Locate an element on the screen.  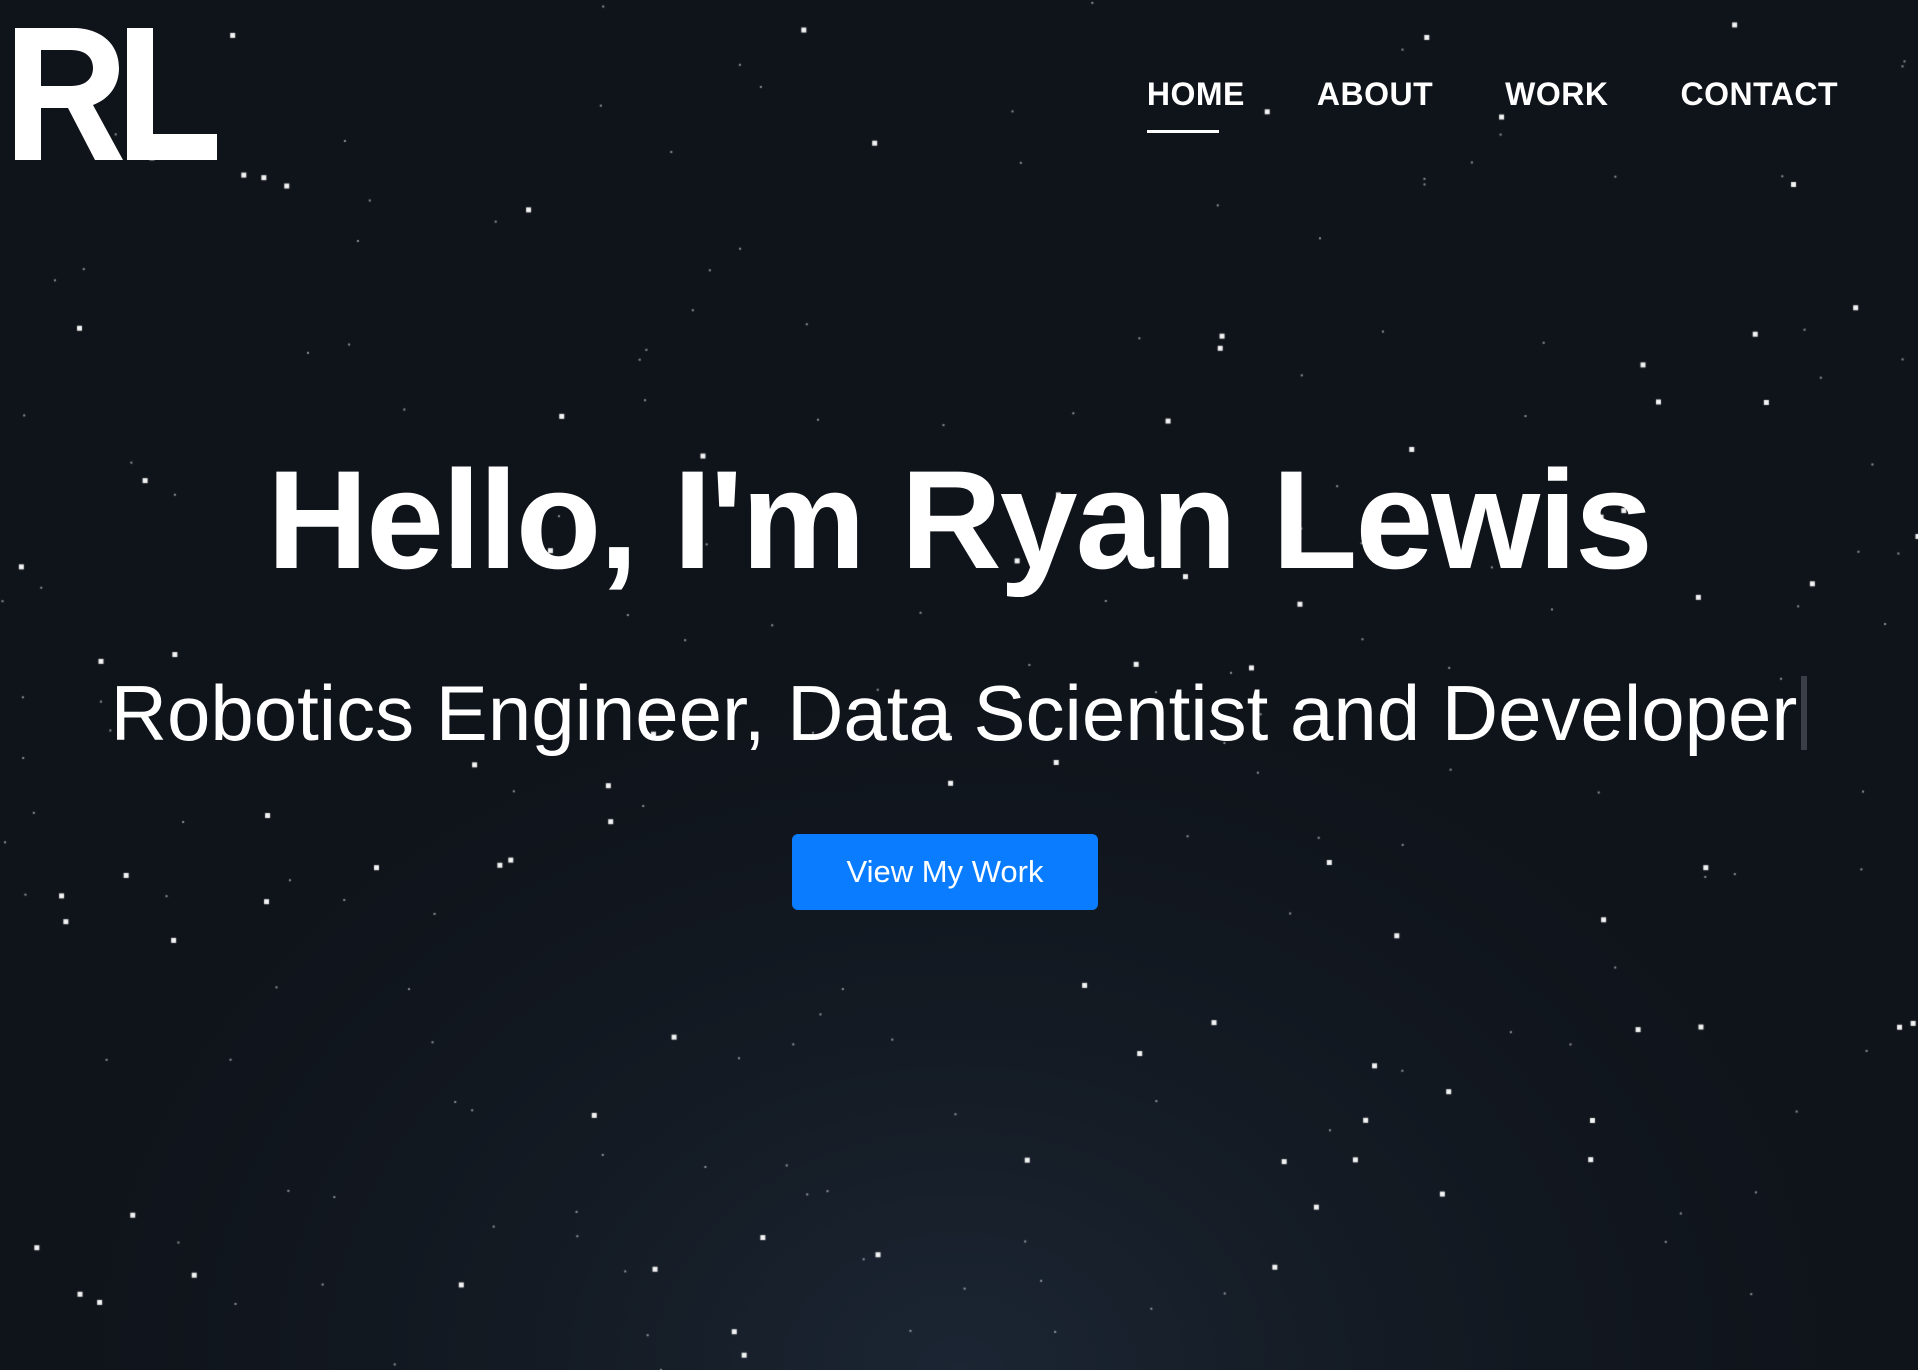
view-my-work-button: View My Work is located at coordinates (945, 872).